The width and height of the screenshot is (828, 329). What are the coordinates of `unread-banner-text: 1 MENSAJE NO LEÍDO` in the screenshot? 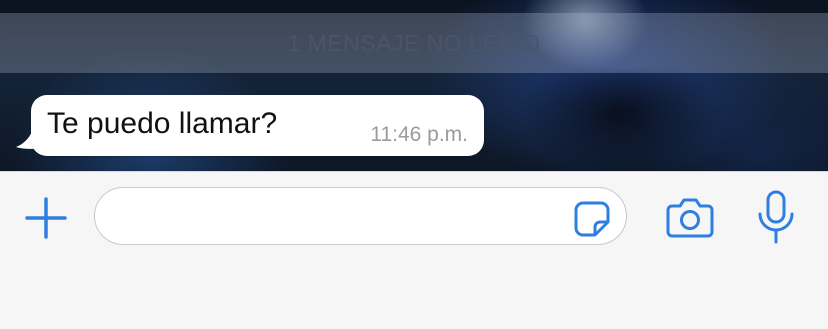 It's located at (414, 42).